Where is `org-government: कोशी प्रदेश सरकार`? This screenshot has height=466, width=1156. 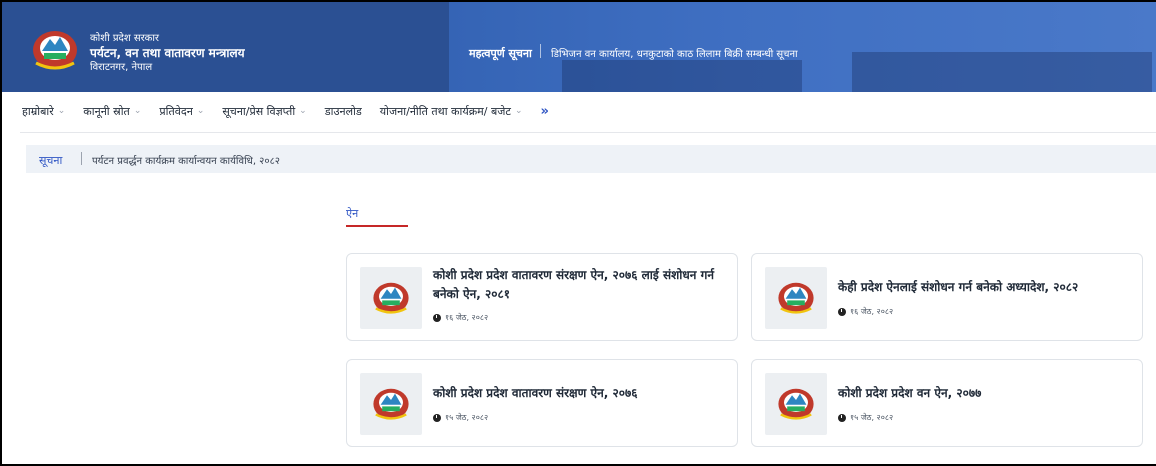
org-government: कोशी प्रदेश सरकार is located at coordinates (125, 38).